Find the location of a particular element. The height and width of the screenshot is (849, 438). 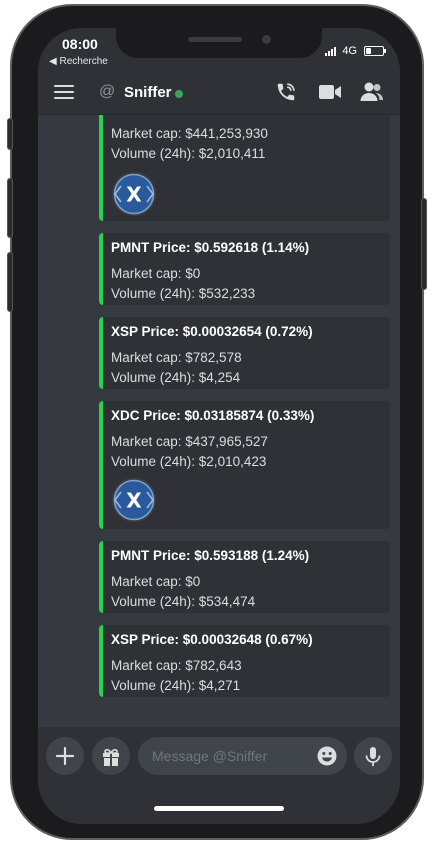

channel-header: @ Sniffer is located at coordinates (219, 93).